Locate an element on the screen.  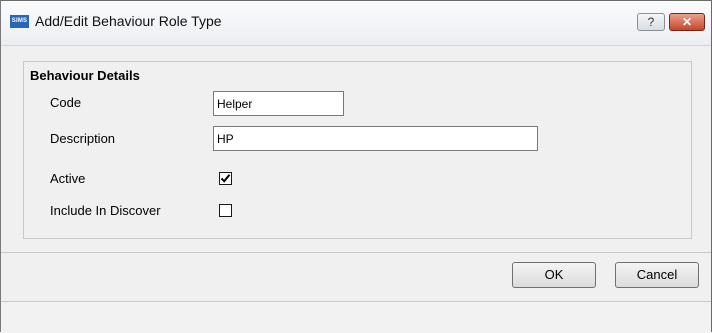
description-field: HP is located at coordinates (375, 138).